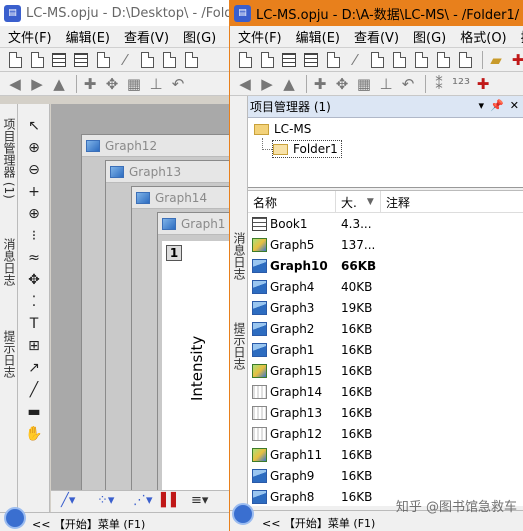  I want to click on new-excel-icon, so click(421, 60).